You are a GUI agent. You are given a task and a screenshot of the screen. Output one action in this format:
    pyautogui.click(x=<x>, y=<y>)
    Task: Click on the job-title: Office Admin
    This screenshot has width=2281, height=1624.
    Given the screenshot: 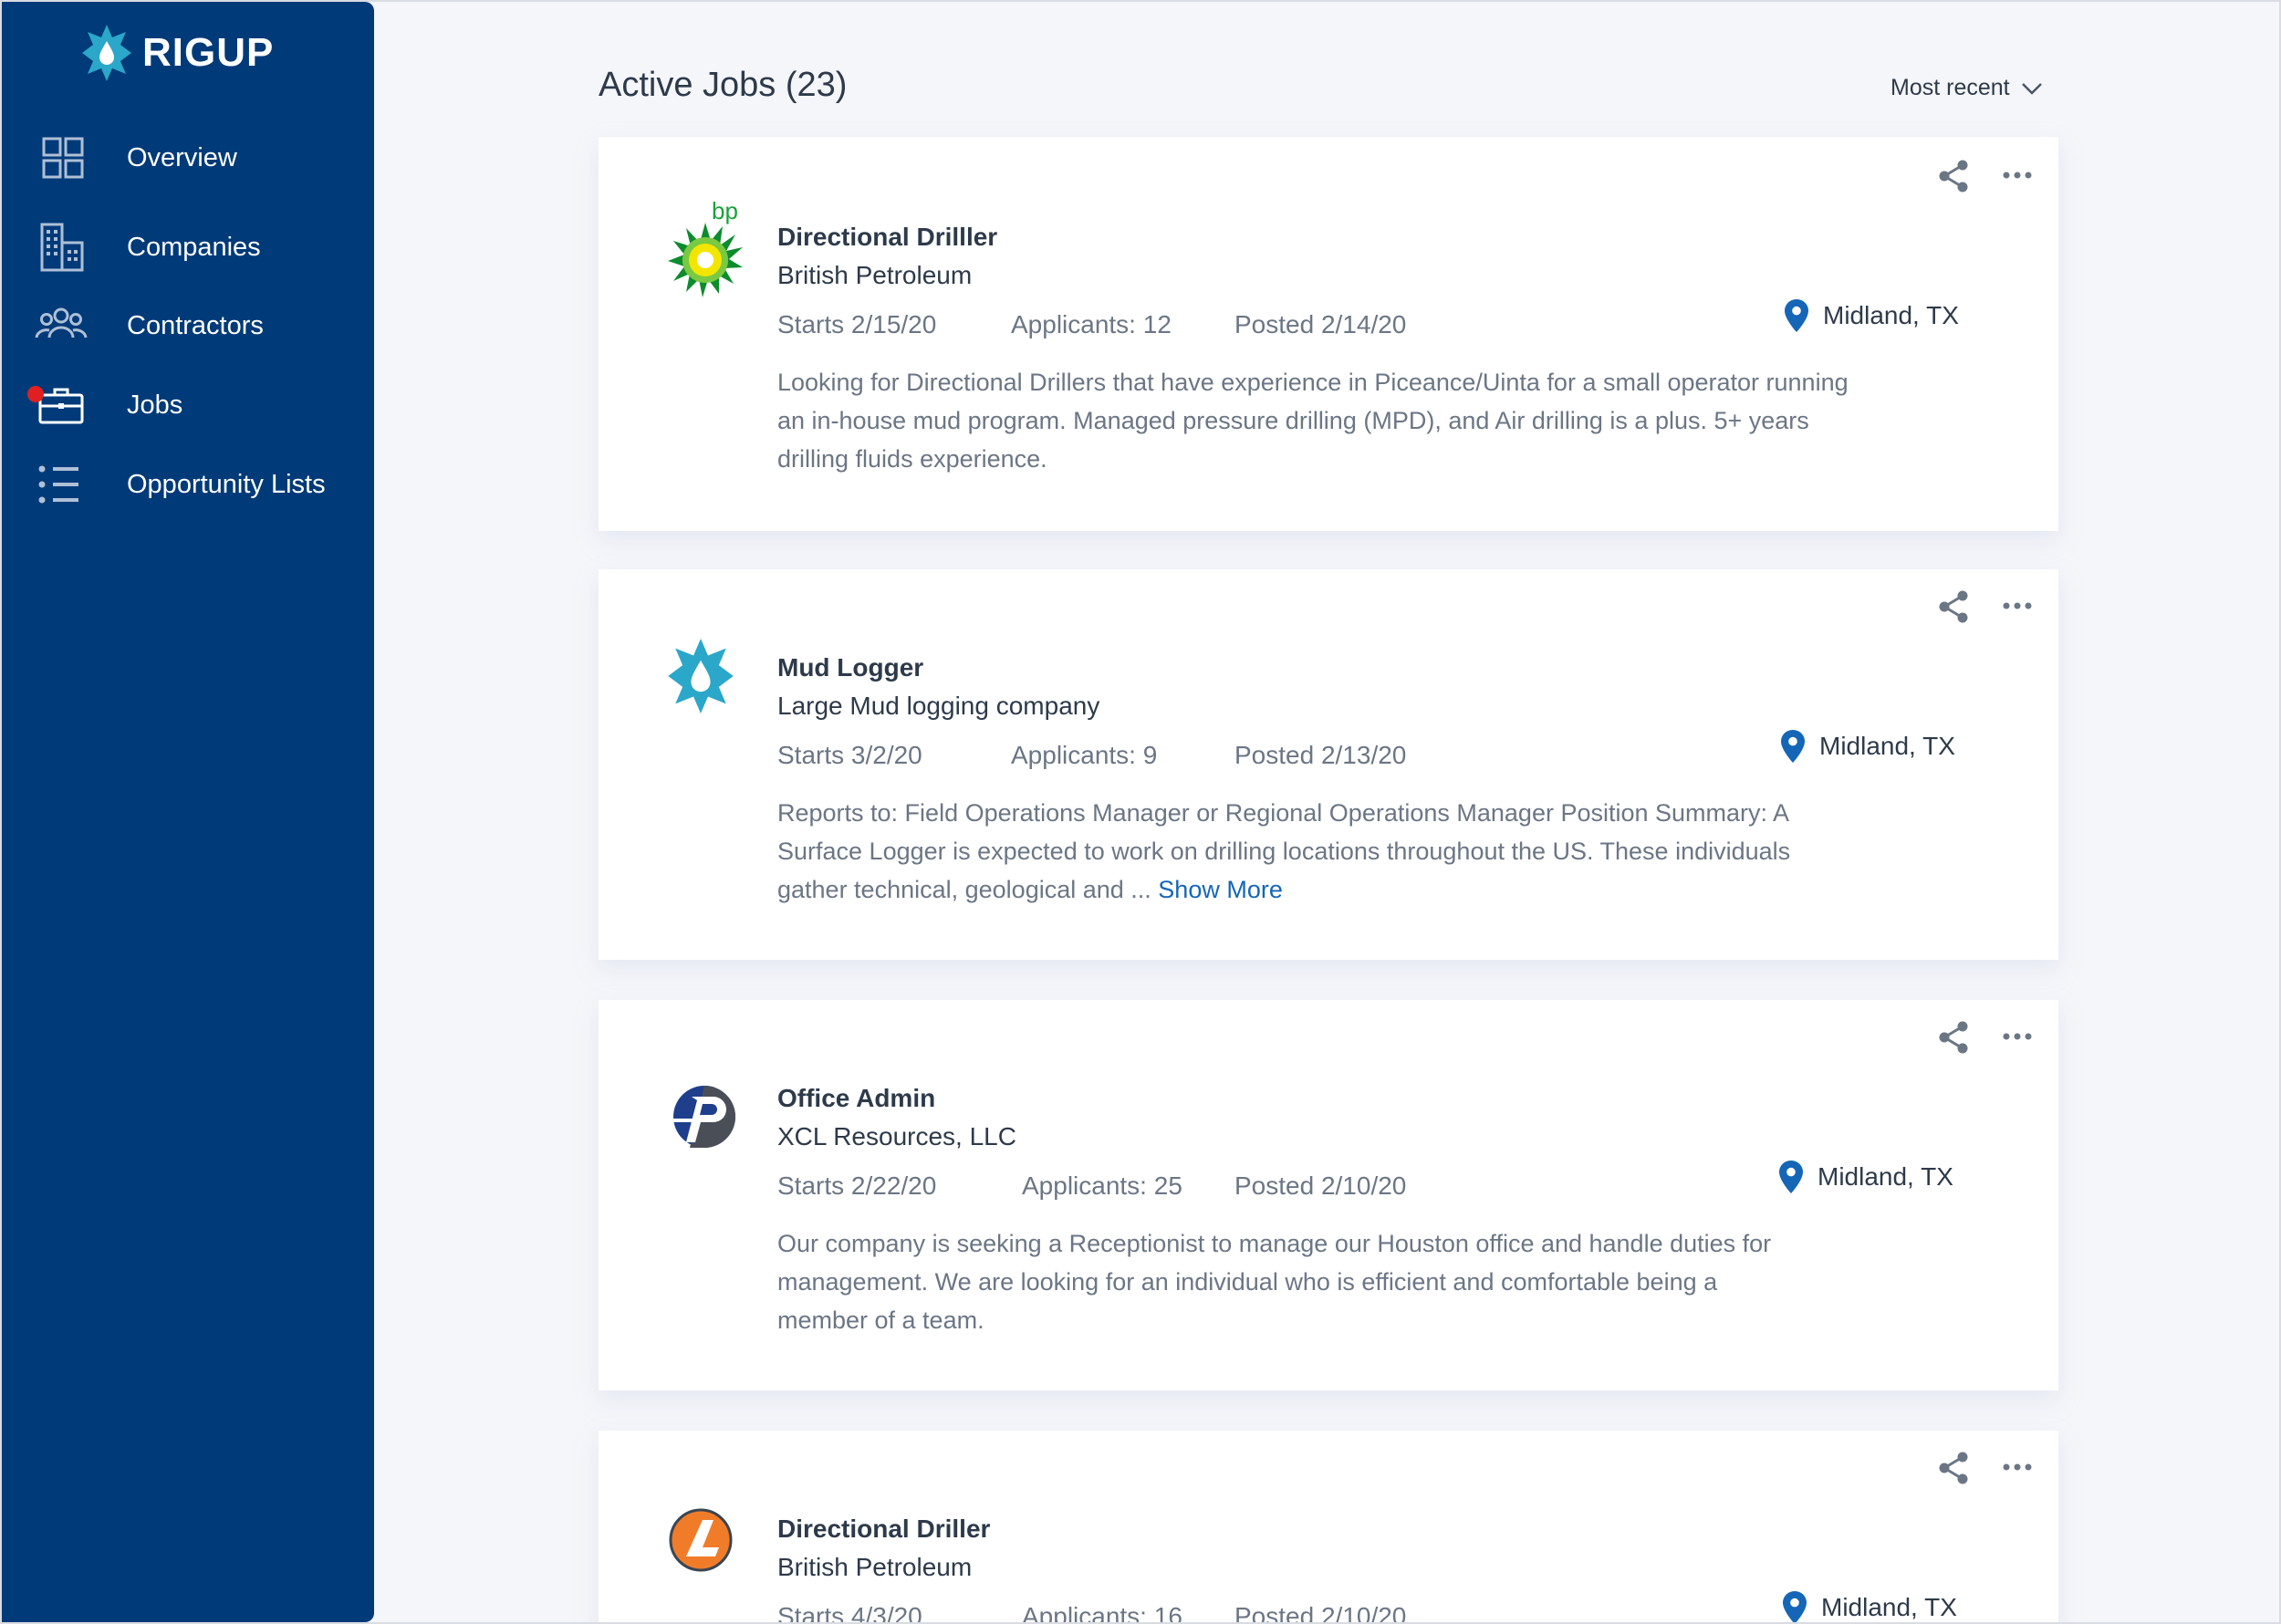 What is the action you would take?
    pyautogui.click(x=856, y=1098)
    